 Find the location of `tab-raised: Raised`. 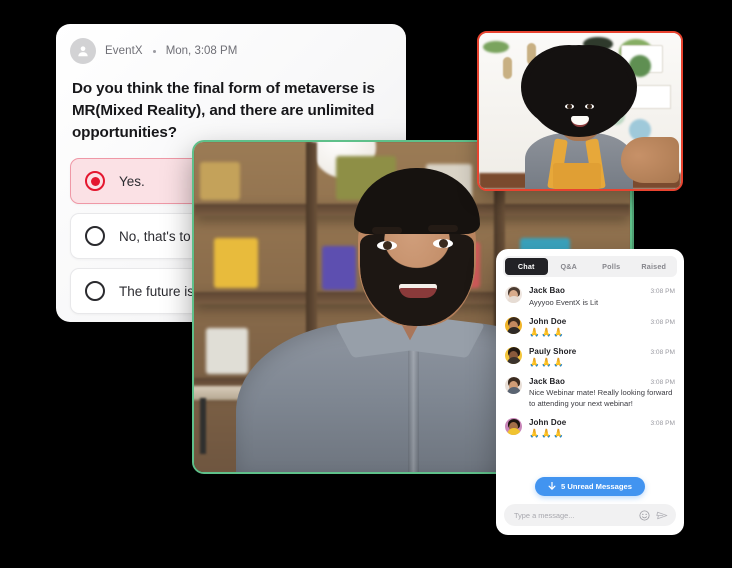

tab-raised: Raised is located at coordinates (654, 266).